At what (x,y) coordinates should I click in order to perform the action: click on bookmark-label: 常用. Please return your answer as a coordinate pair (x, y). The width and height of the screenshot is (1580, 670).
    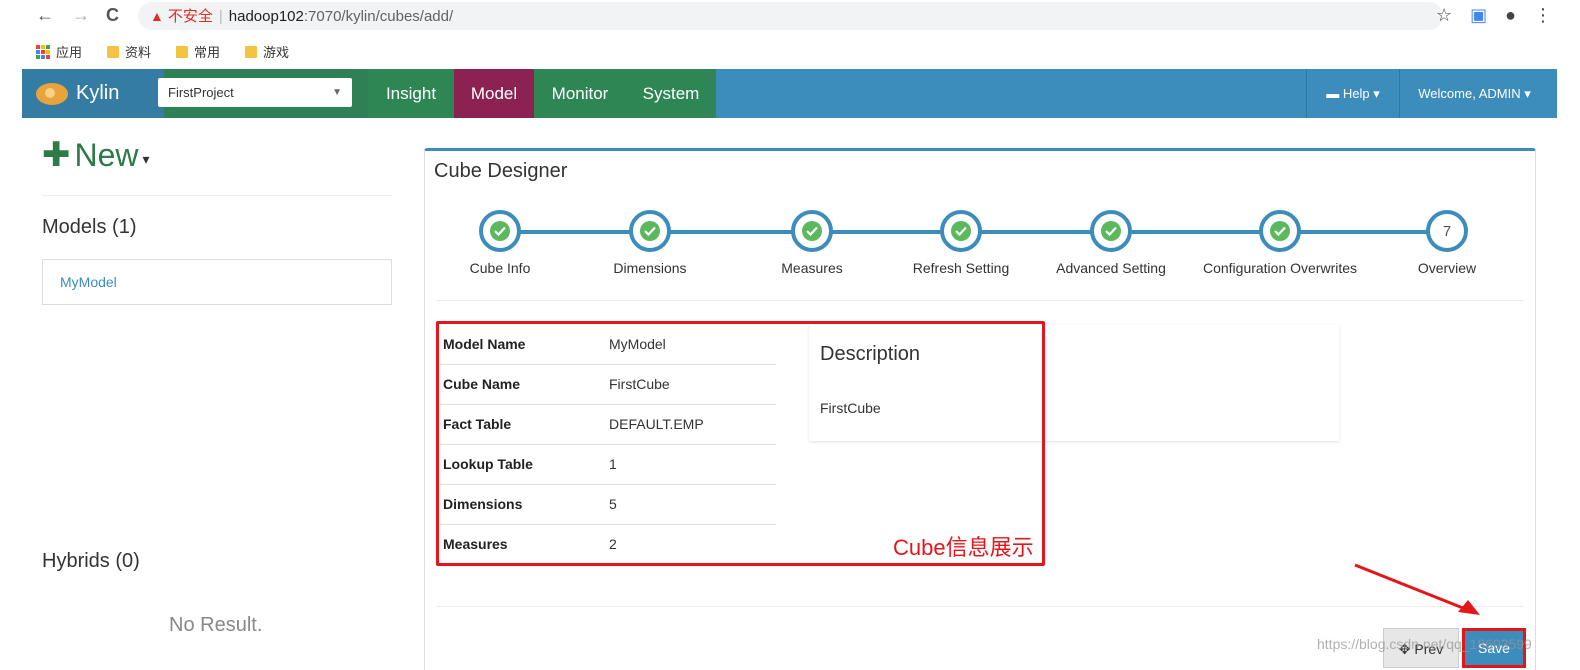
    Looking at the image, I should click on (207, 52).